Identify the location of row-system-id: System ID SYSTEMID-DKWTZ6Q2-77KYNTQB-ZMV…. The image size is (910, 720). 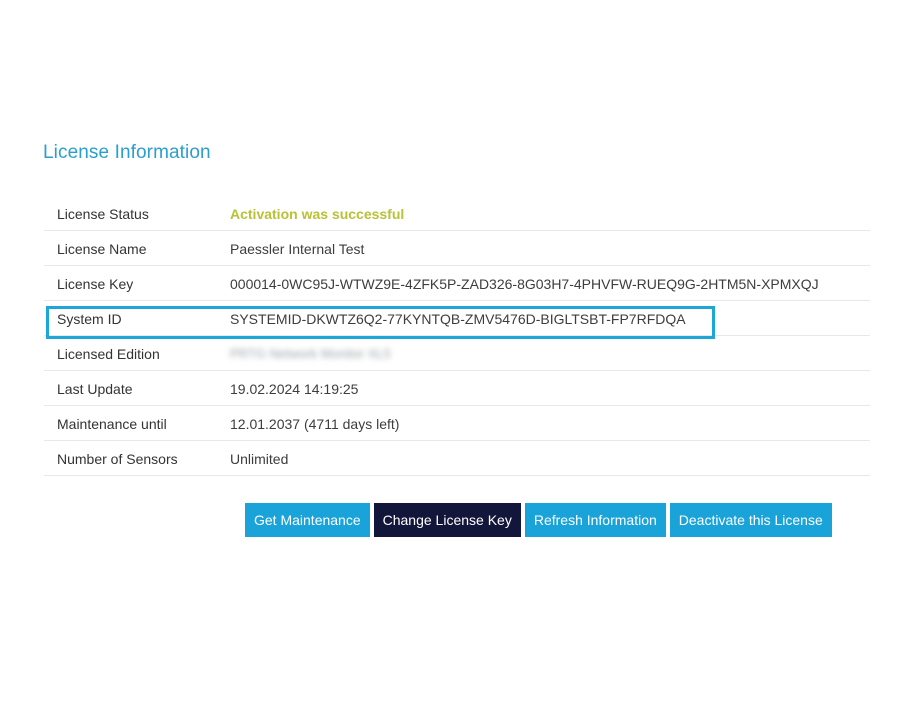
(457, 318).